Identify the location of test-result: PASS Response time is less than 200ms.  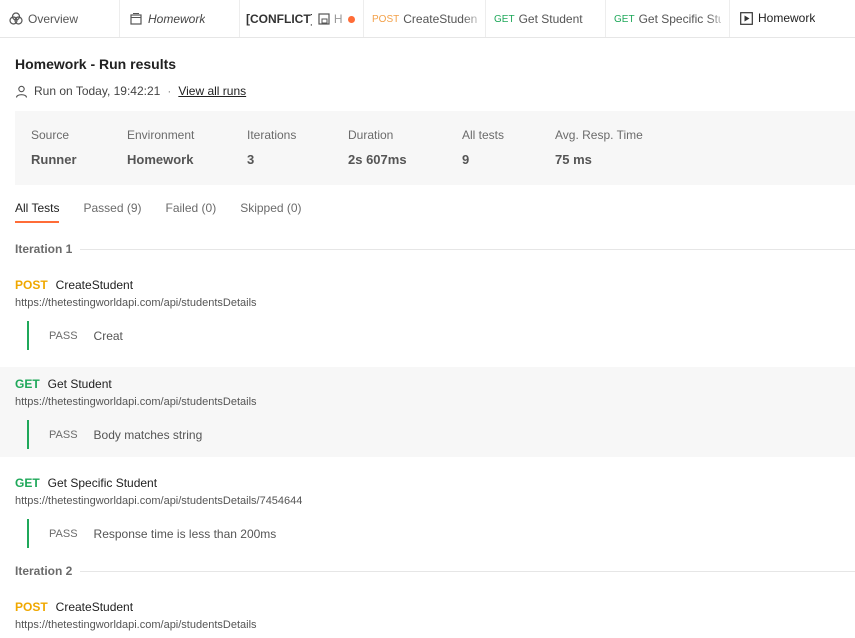
(151, 533).